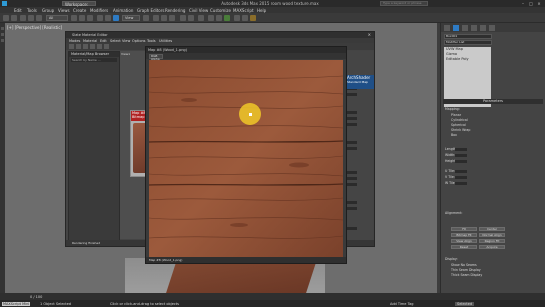 The height and width of the screenshot is (307, 545). What do you see at coordinates (492, 241) in the screenshot?
I see `region-fit-button: Region Fit` at bounding box center [492, 241].